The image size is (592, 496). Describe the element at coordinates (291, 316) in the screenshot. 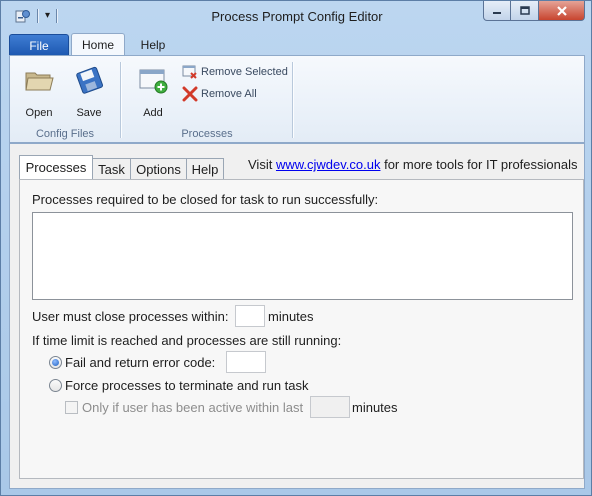

I see `close-within-minutes-label: minutes` at that location.